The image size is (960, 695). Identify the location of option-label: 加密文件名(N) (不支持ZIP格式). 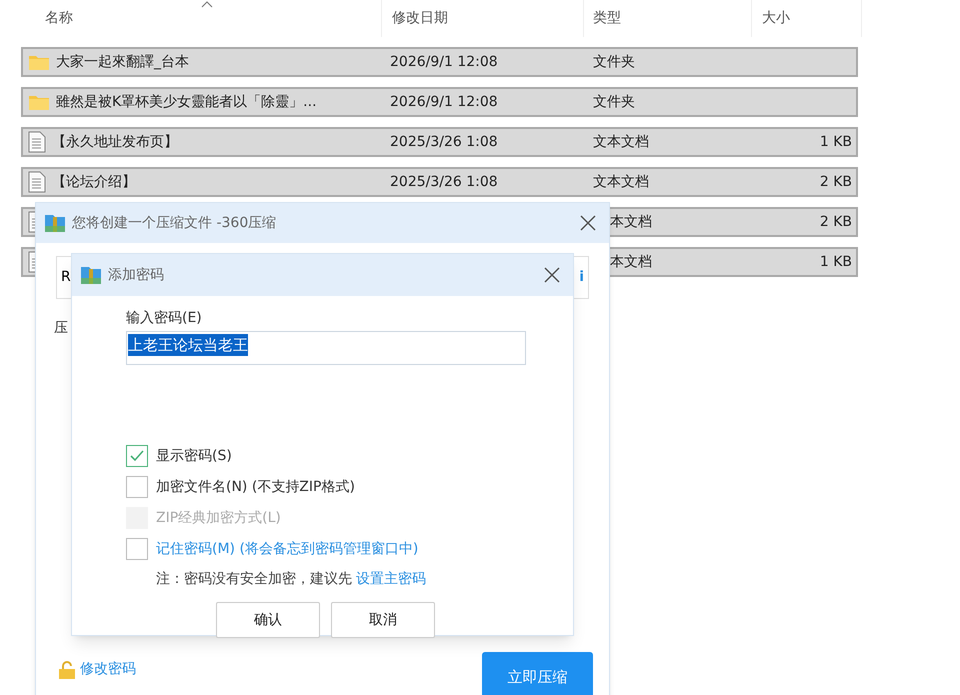
(255, 487).